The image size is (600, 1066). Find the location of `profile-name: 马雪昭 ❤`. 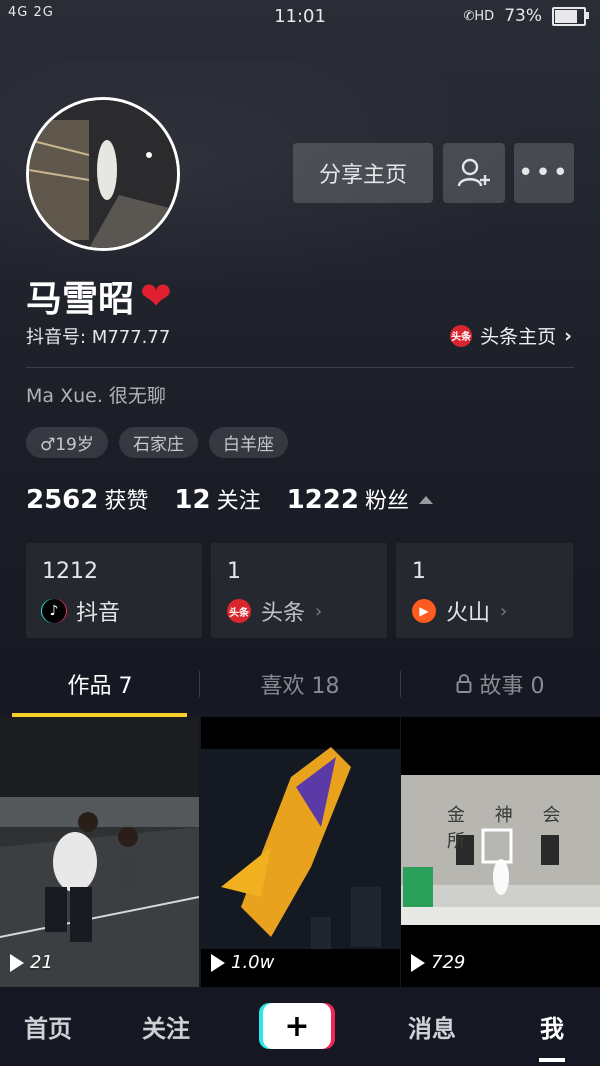

profile-name: 马雪昭 ❤ is located at coordinates (99, 296).